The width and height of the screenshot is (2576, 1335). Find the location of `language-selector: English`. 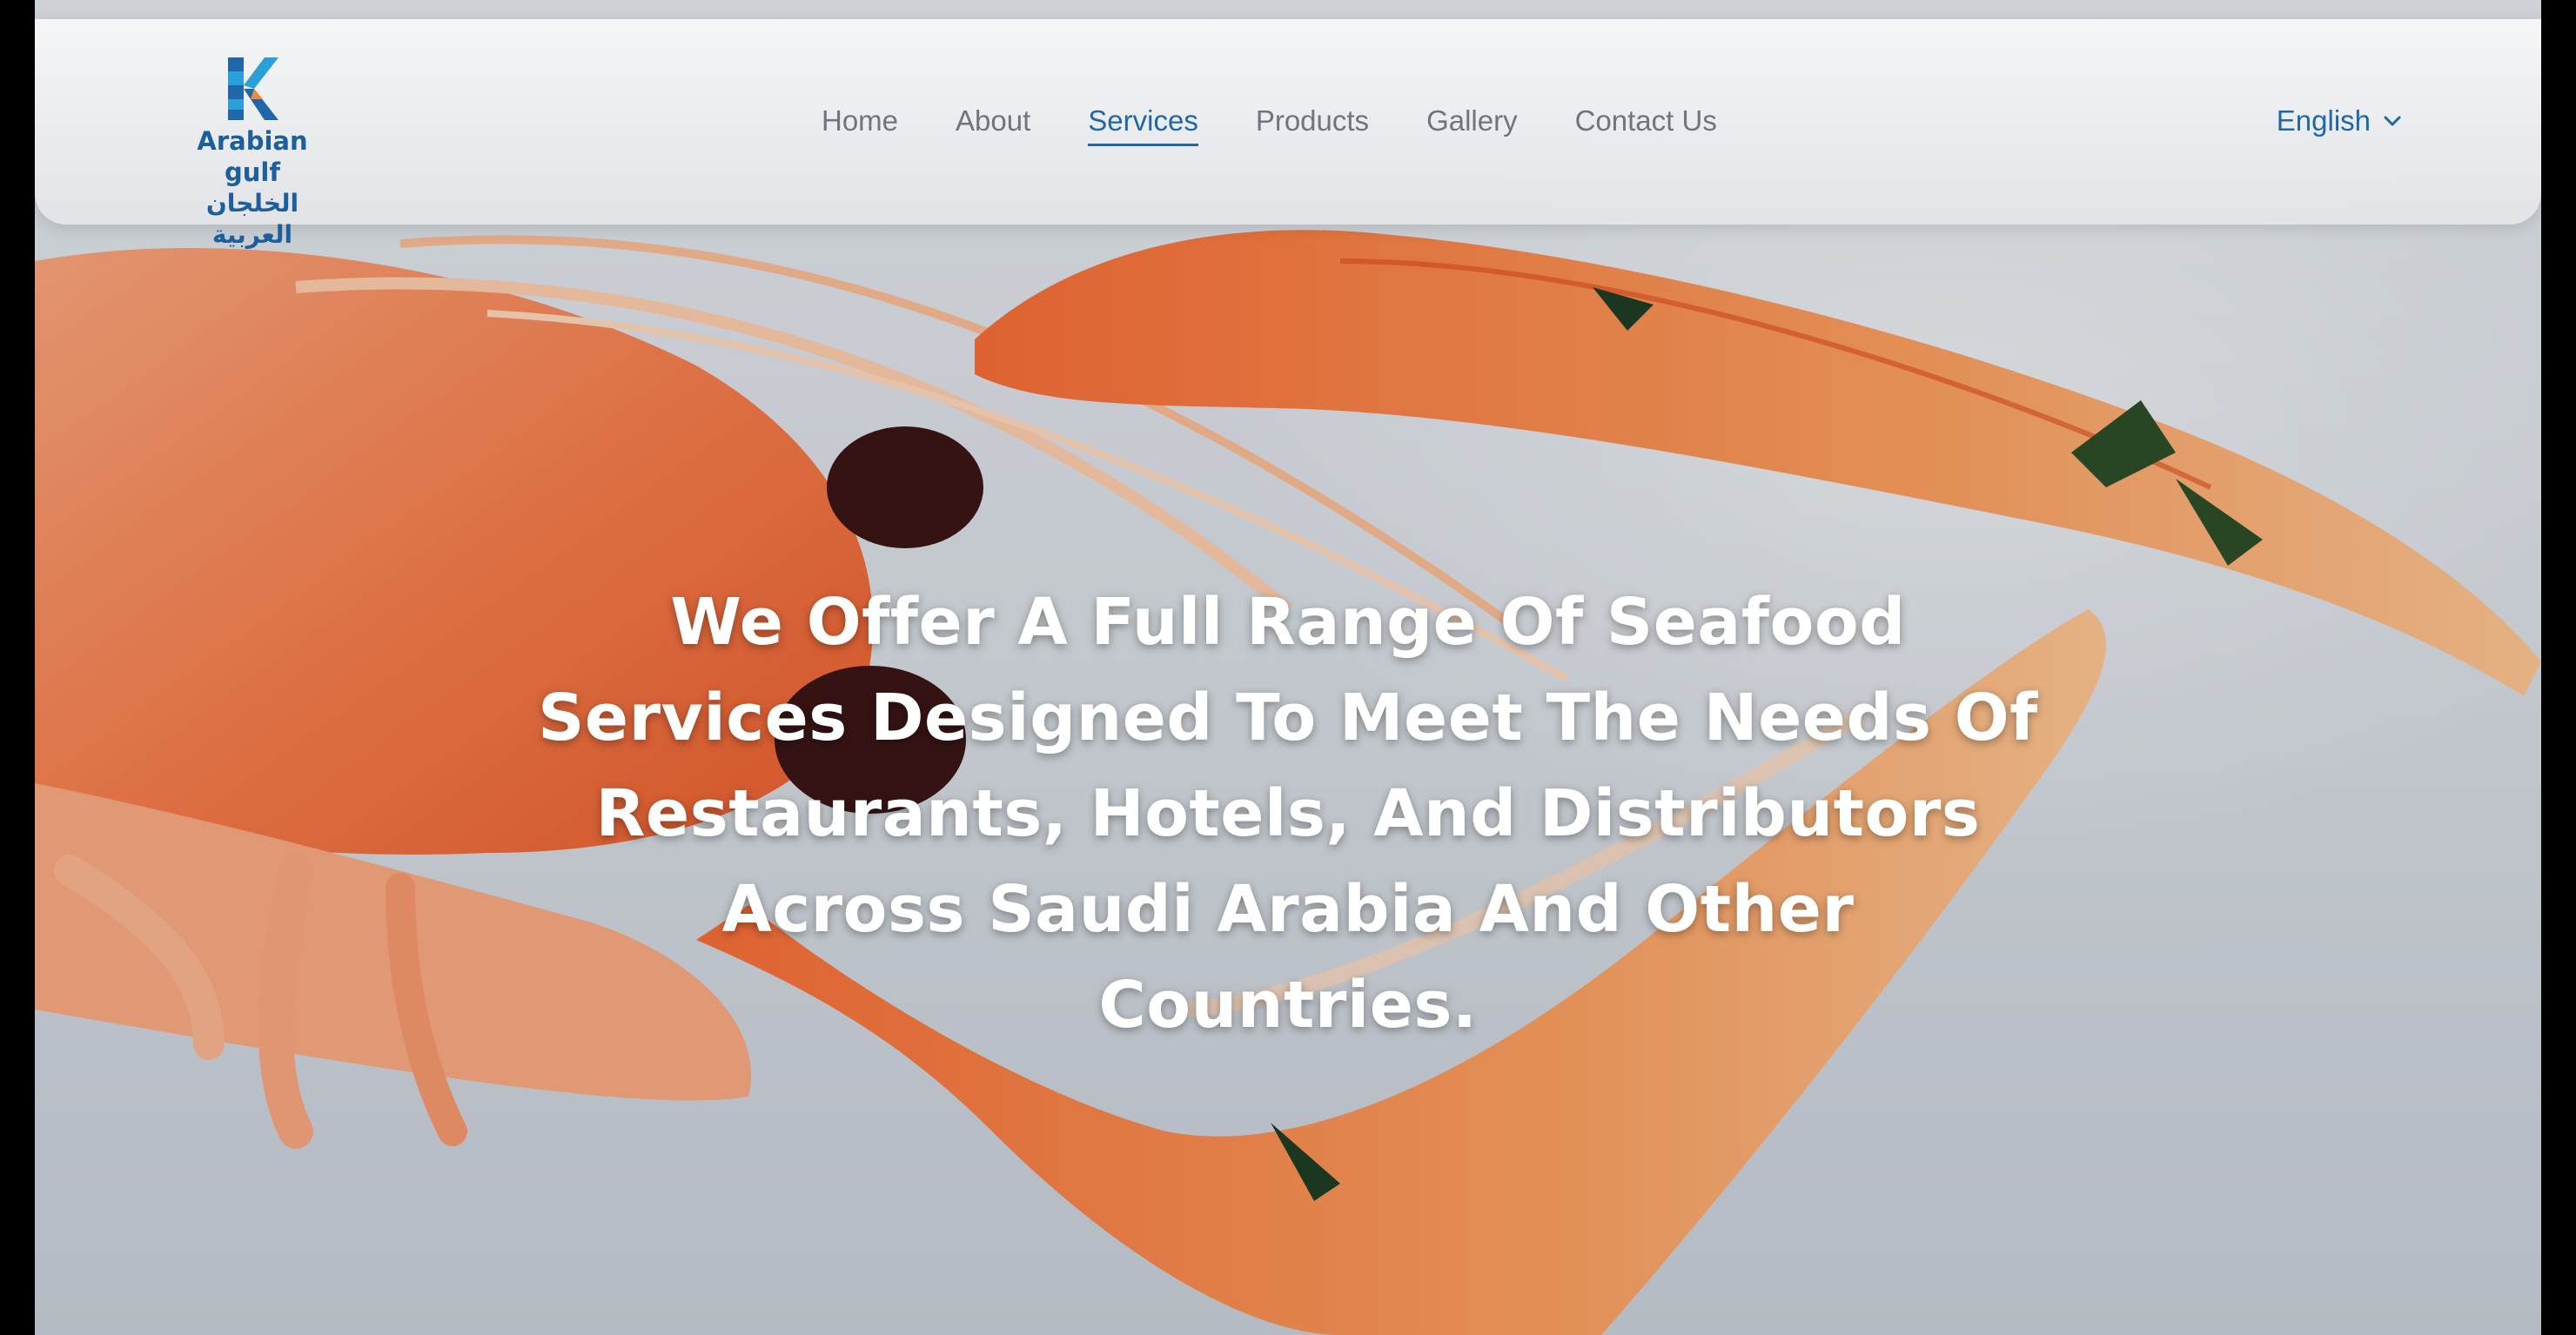

language-selector: English is located at coordinates (2339, 121).